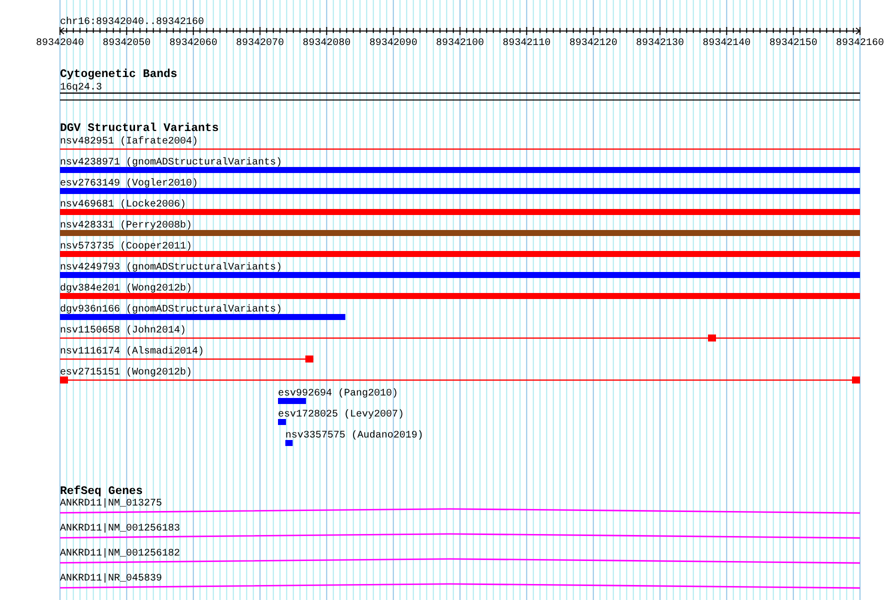 The image size is (890, 600). What do you see at coordinates (260, 43) in the screenshot?
I see `ruler-label: 89342070` at bounding box center [260, 43].